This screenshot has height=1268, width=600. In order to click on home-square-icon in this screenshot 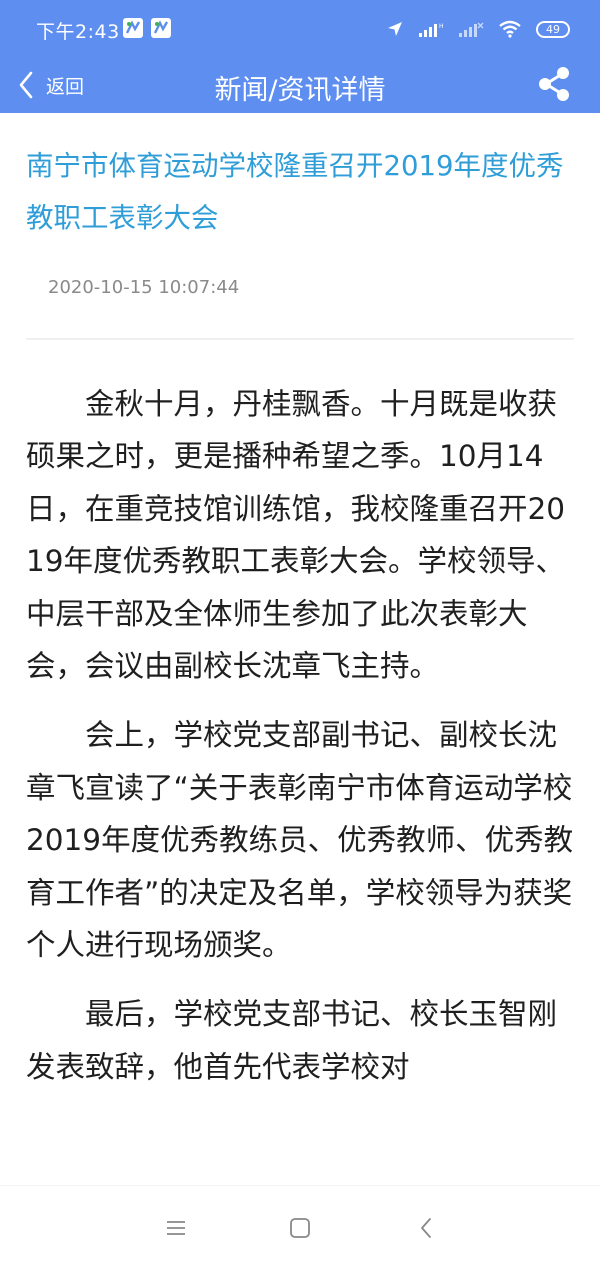, I will do `click(300, 1228)`.